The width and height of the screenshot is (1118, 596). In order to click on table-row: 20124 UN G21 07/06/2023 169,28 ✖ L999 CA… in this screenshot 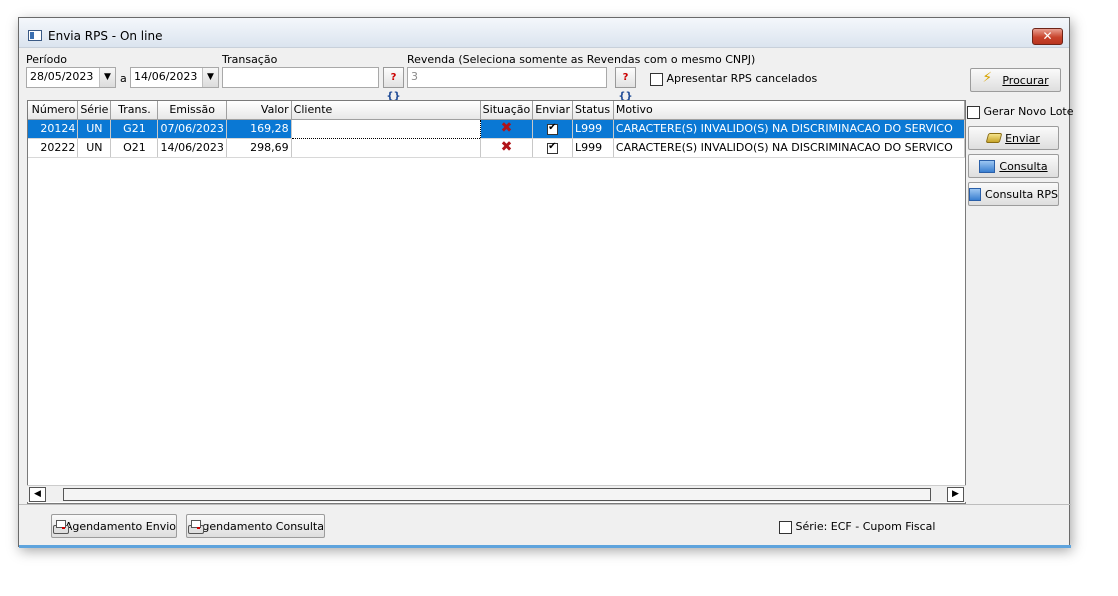, I will do `click(497, 128)`.